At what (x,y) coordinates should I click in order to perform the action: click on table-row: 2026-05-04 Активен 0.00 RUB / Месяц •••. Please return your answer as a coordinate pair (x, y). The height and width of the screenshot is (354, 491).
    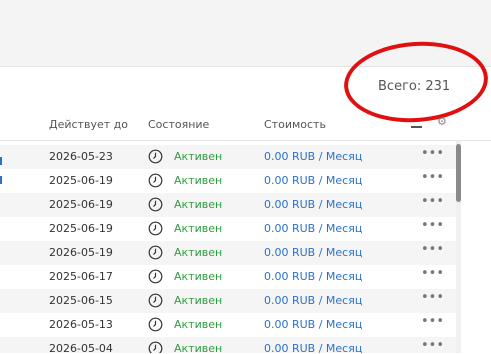
    Looking at the image, I should click on (228, 345).